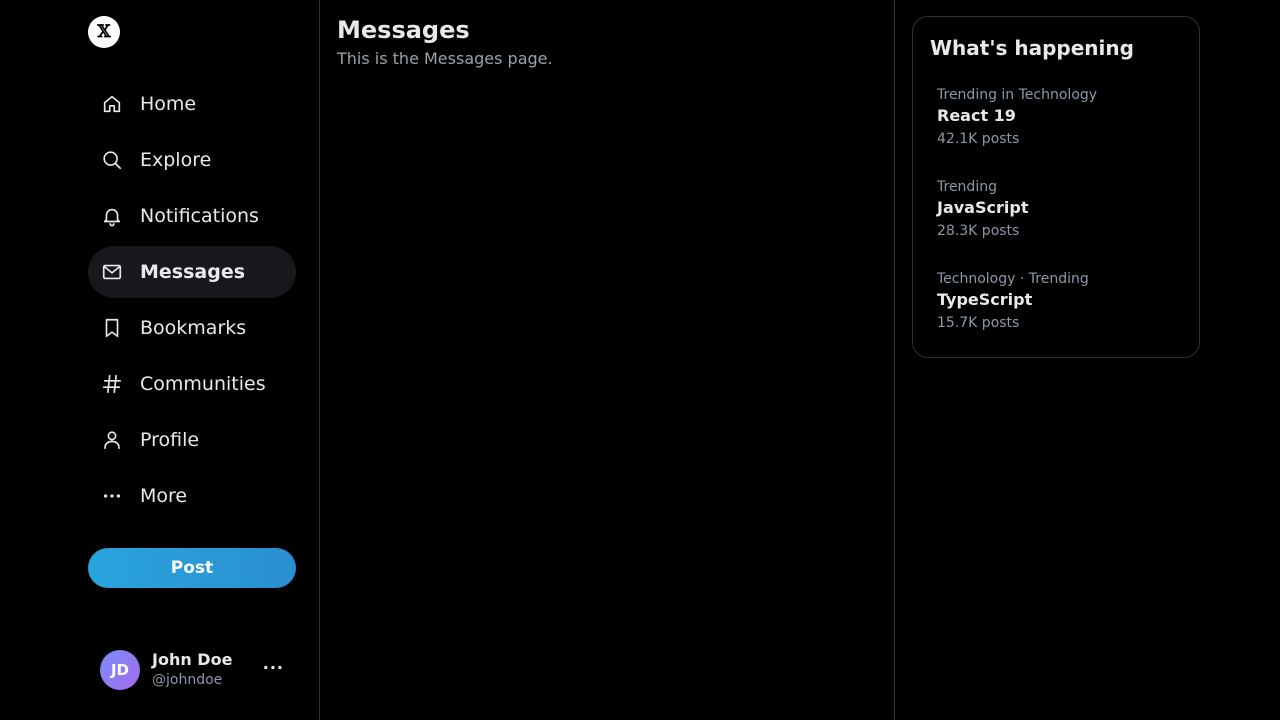 The height and width of the screenshot is (720, 1280). I want to click on nav-item-bookmarks: Bookmarks, so click(192, 328).